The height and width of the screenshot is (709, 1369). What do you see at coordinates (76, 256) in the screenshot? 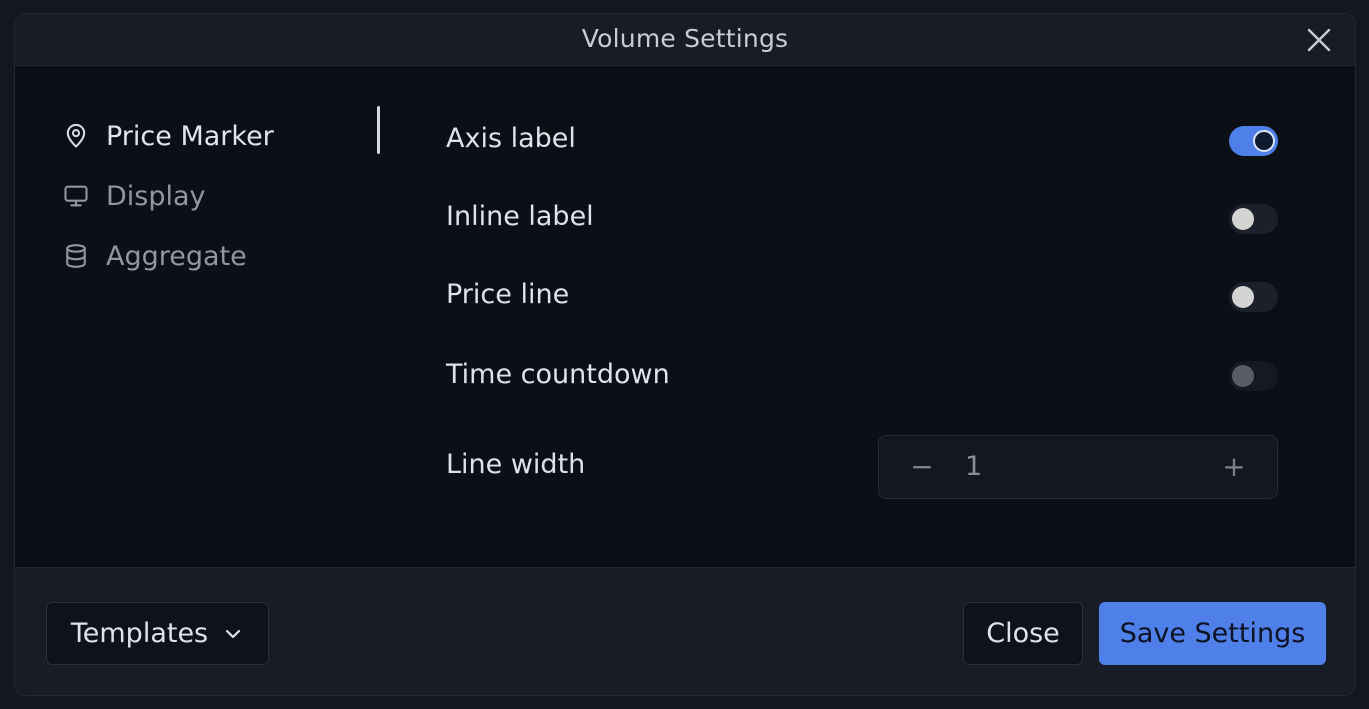
I see `database-icon` at bounding box center [76, 256].